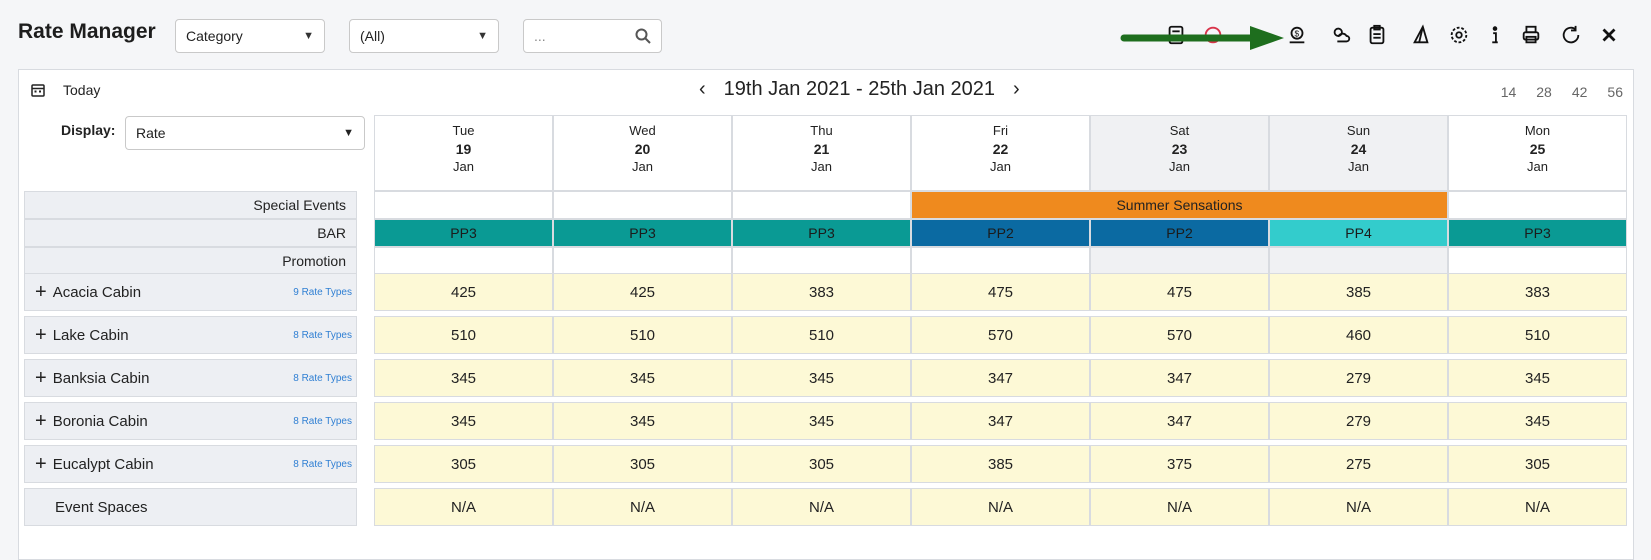  What do you see at coordinates (65, 90) in the screenshot?
I see `today-button: Today` at bounding box center [65, 90].